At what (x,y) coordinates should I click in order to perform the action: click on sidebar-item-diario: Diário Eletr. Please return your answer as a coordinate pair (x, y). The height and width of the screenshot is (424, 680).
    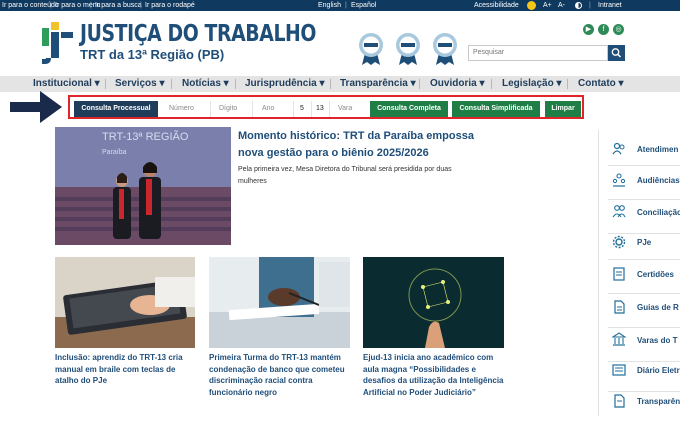
    Looking at the image, I should click on (644, 375).